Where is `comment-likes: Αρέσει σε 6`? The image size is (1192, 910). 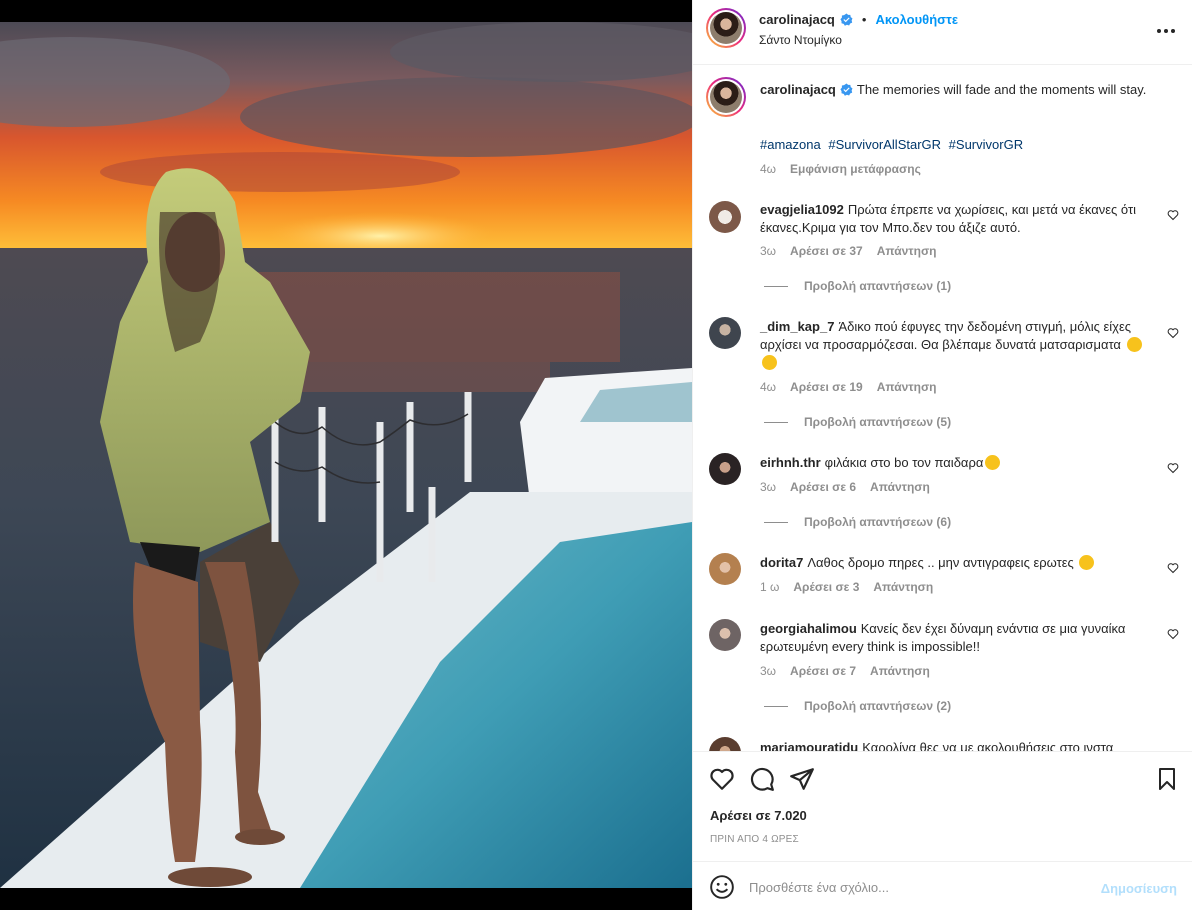 comment-likes: Αρέσει σε 6 is located at coordinates (823, 487).